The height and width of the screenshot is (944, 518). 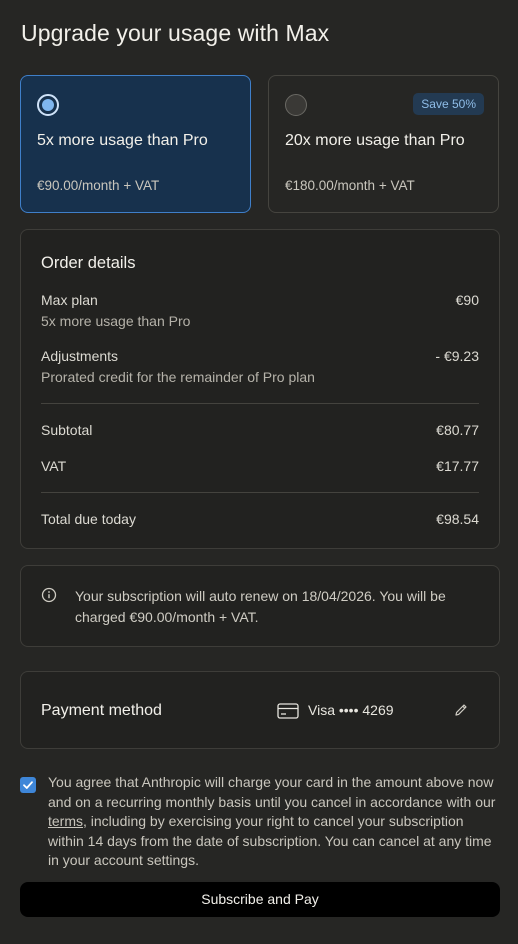 I want to click on save-badge: Save 50%, so click(x=448, y=104).